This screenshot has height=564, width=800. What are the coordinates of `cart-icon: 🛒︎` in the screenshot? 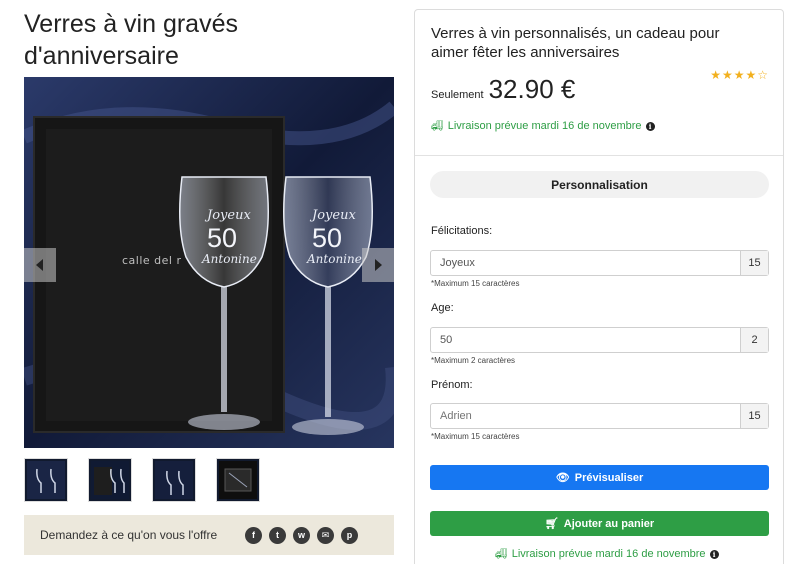 It's located at (551, 524).